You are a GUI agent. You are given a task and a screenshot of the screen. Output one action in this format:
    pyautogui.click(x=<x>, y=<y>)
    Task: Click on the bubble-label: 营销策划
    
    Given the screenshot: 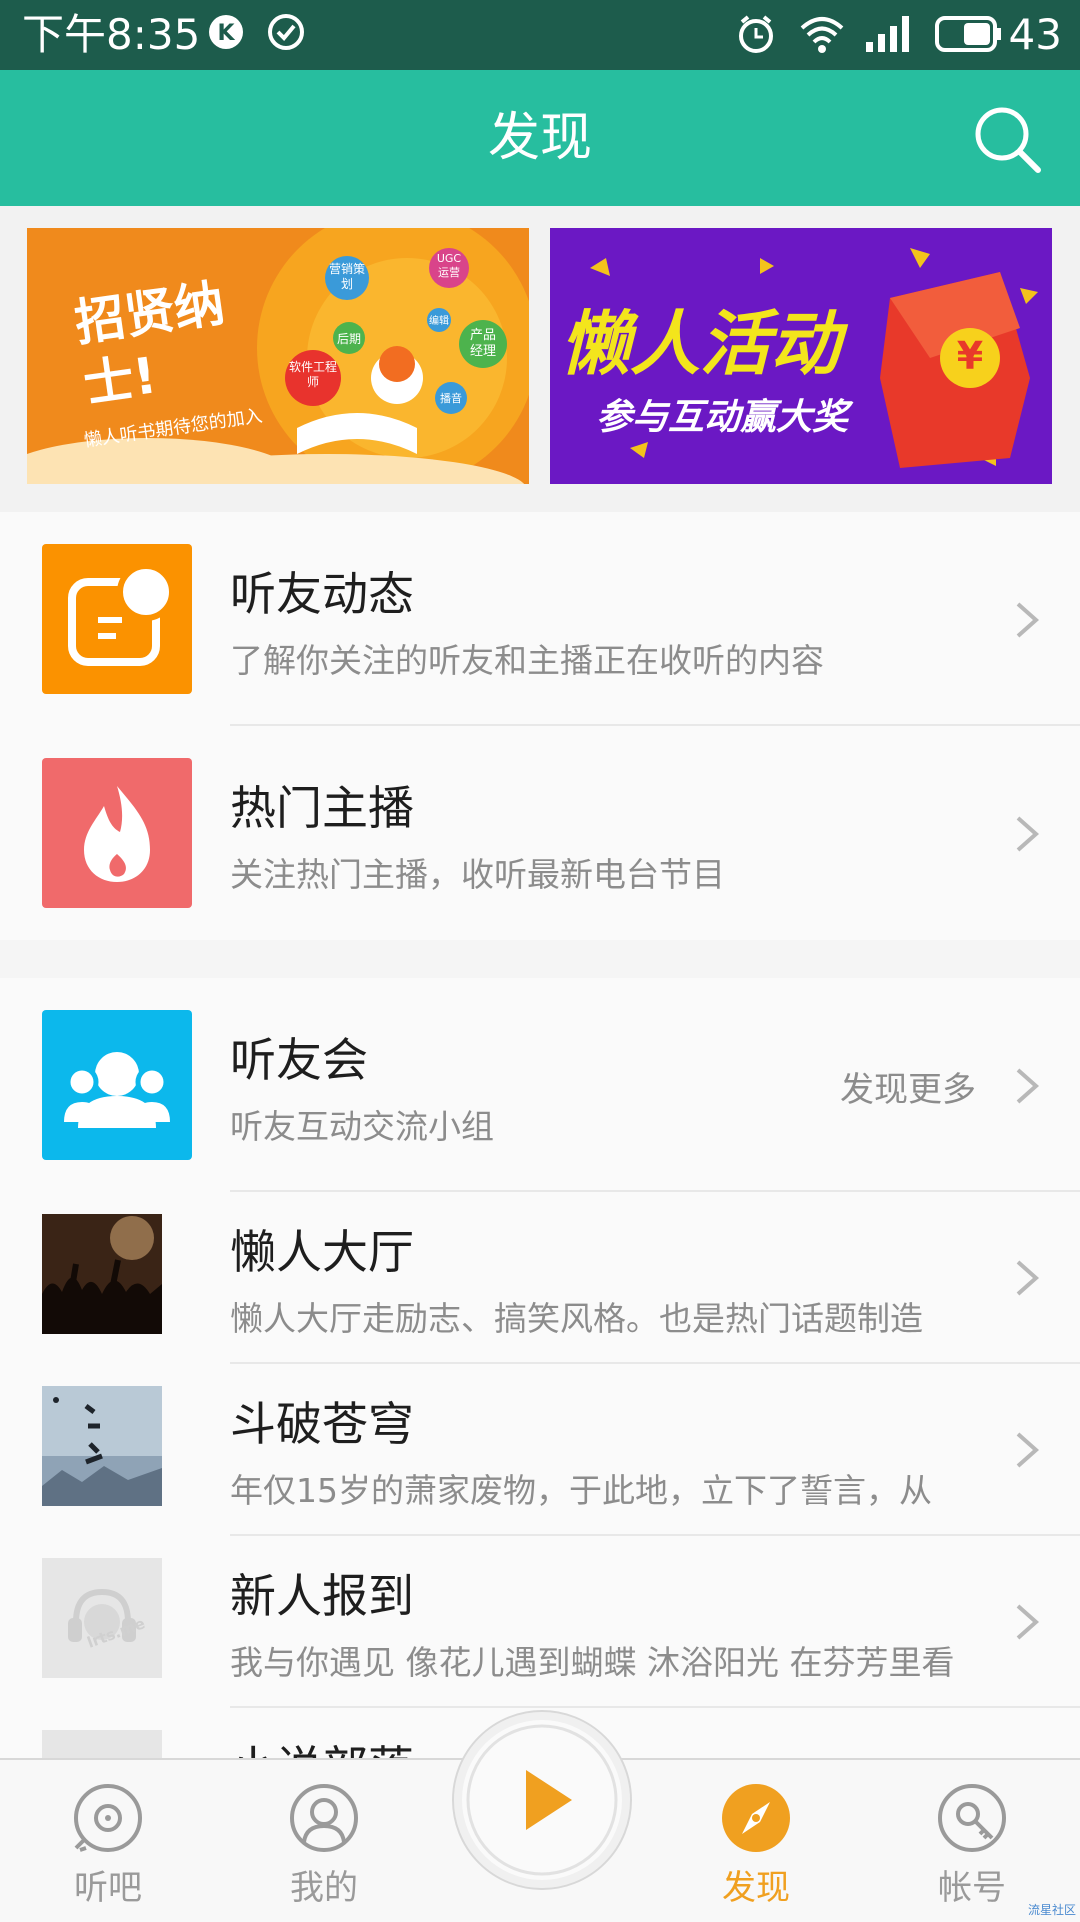 What is the action you would take?
    pyautogui.click(x=346, y=276)
    